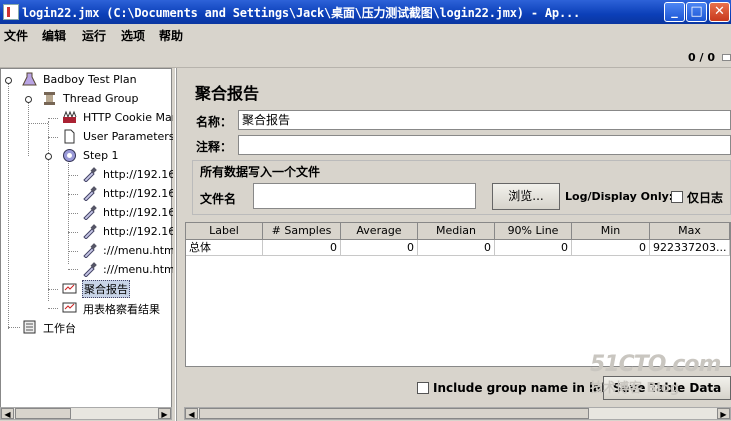  Describe the element at coordinates (533, 231) in the screenshot. I see `column-header: 90% Line` at that location.